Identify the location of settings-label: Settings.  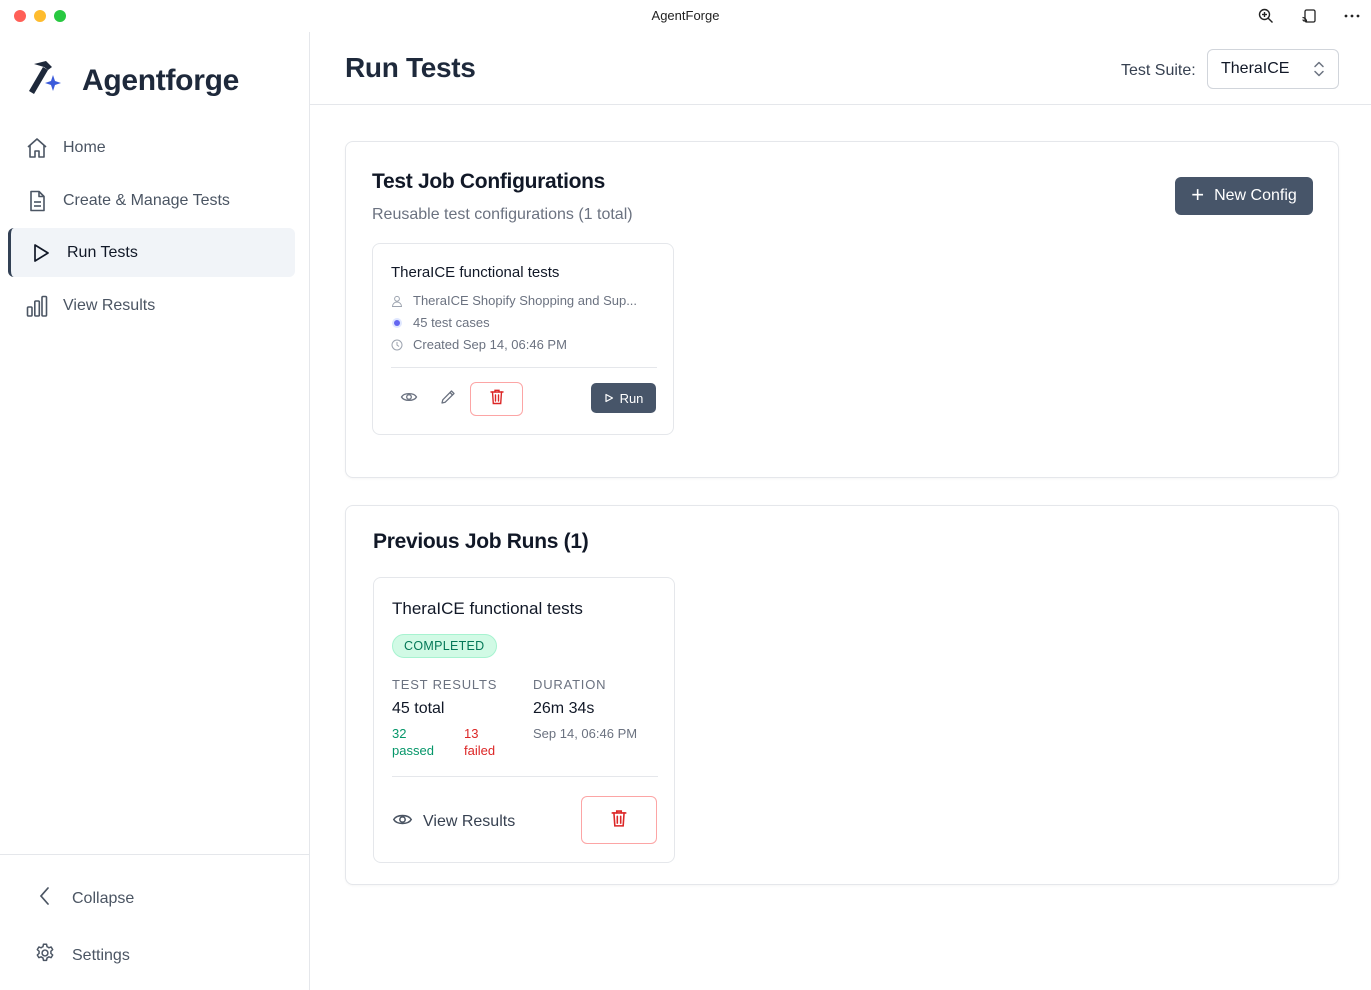
(101, 955).